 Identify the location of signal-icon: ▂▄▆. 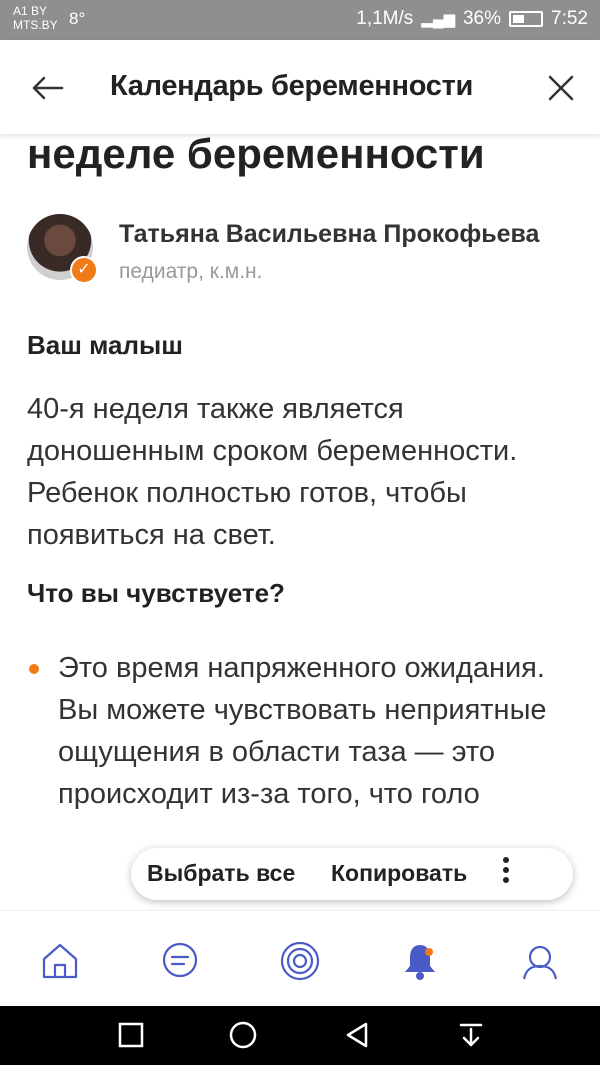
(438, 19).